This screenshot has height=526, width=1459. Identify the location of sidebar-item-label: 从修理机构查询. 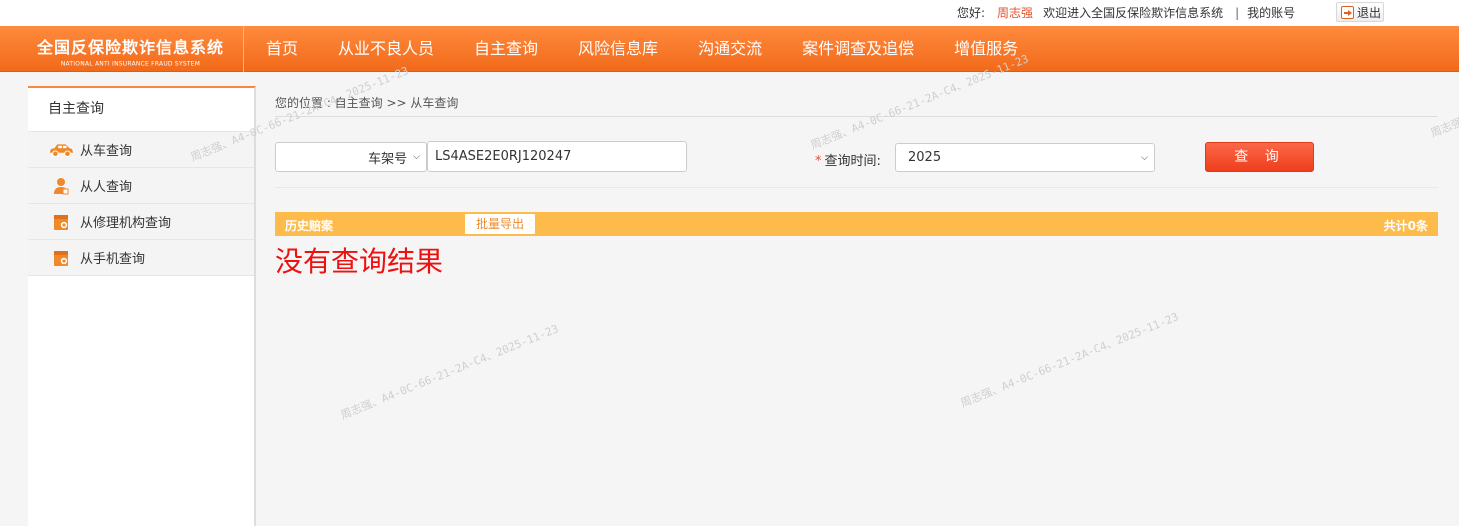
(126, 223).